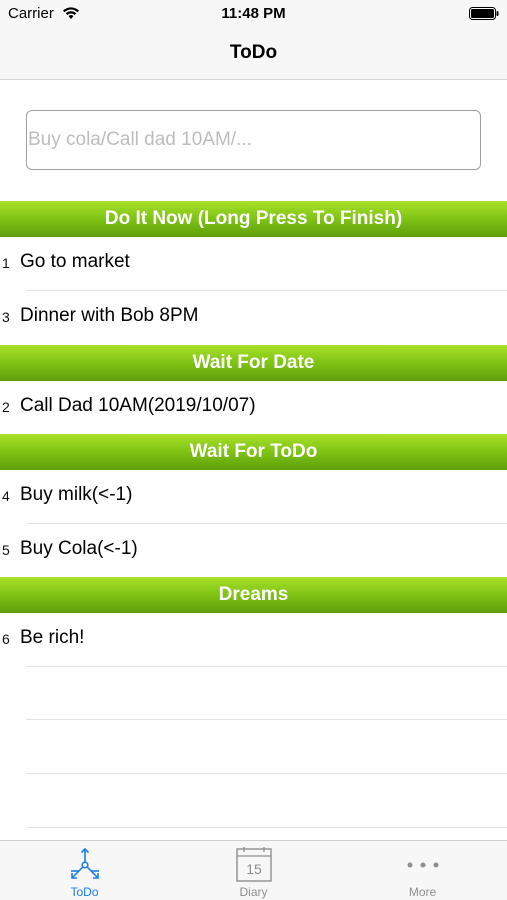 Image resolution: width=507 pixels, height=900 pixels. I want to click on tab-todo: ToDo, so click(84, 870).